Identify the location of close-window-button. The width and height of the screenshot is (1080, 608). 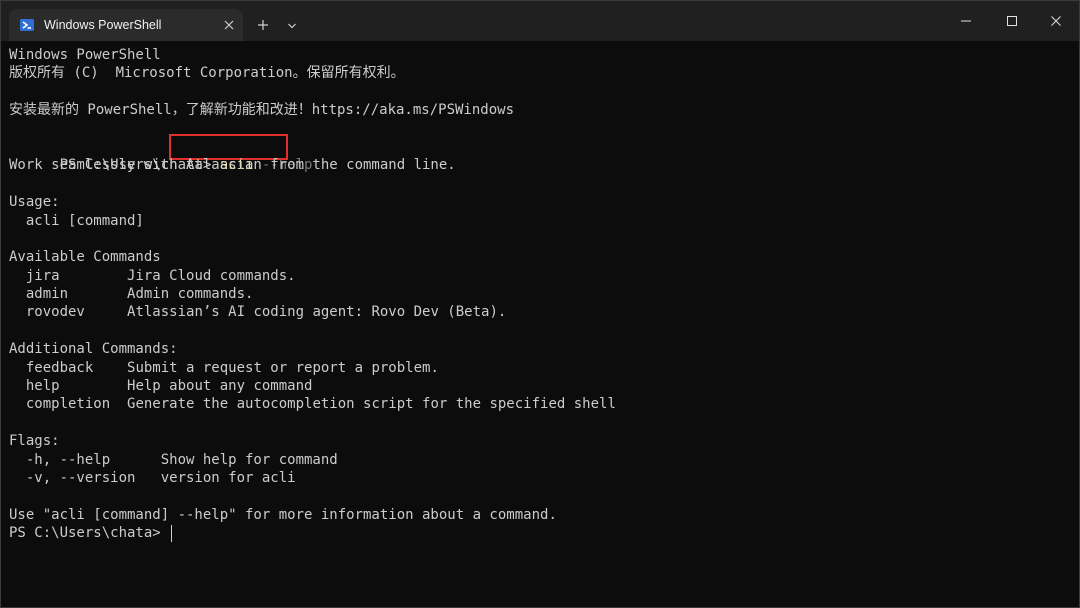
(1056, 21).